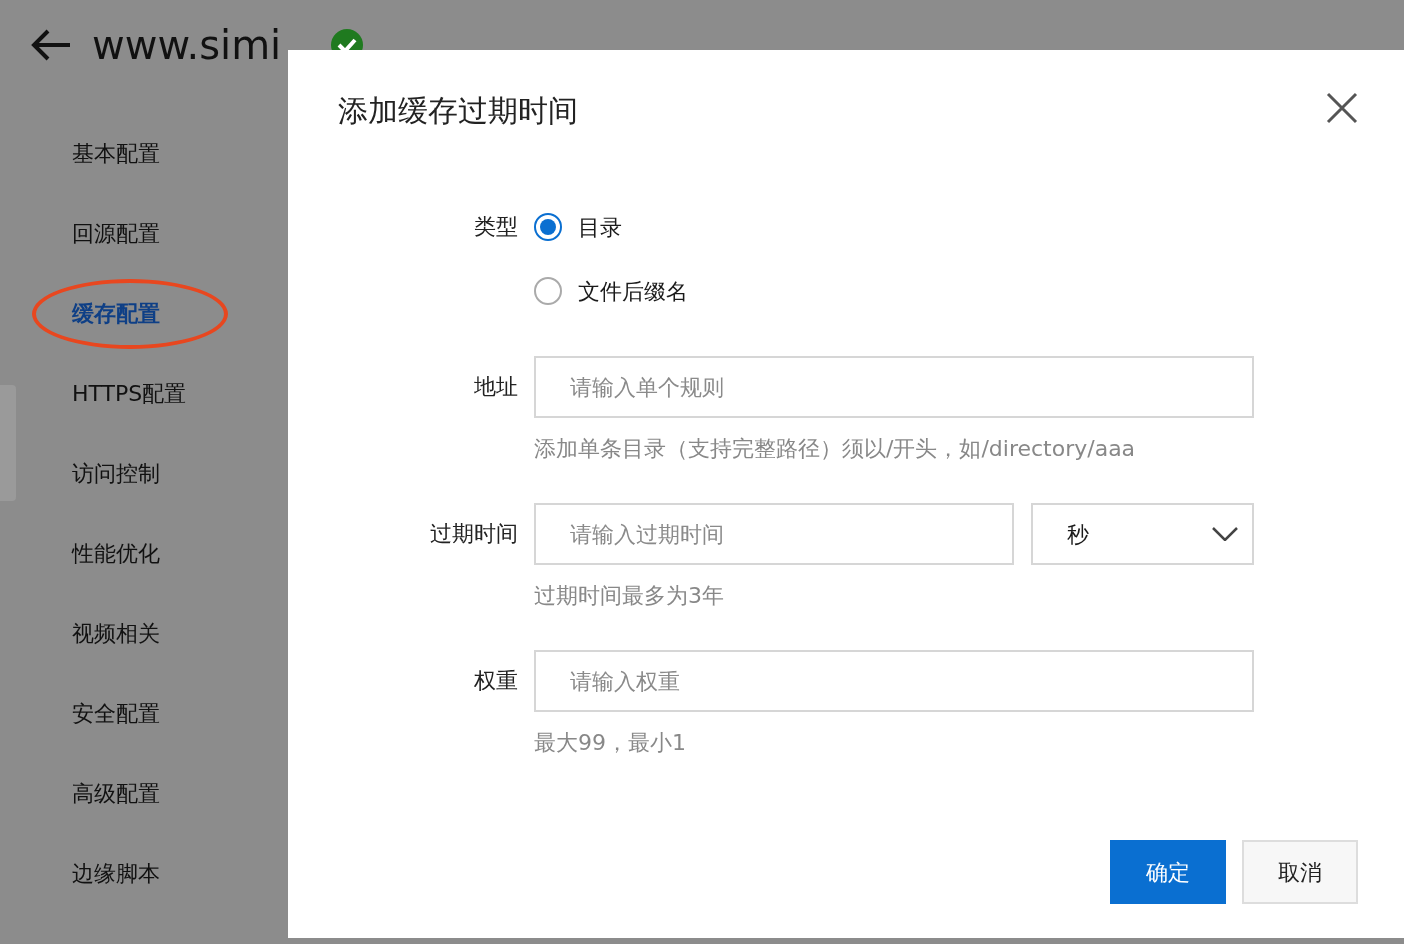 The width and height of the screenshot is (1404, 944). What do you see at coordinates (116, 634) in the screenshot?
I see `sidebar-item: 视频相关` at bounding box center [116, 634].